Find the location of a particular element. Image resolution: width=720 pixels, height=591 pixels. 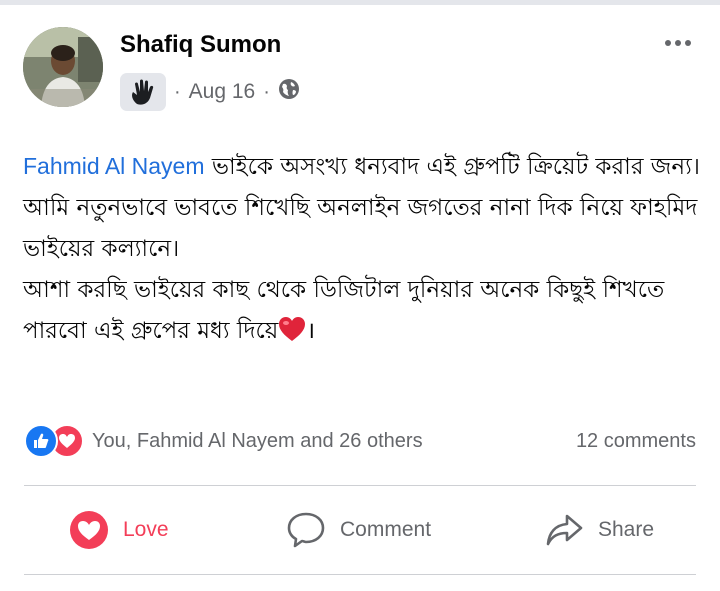

comment-button: Comment is located at coordinates (358, 530).